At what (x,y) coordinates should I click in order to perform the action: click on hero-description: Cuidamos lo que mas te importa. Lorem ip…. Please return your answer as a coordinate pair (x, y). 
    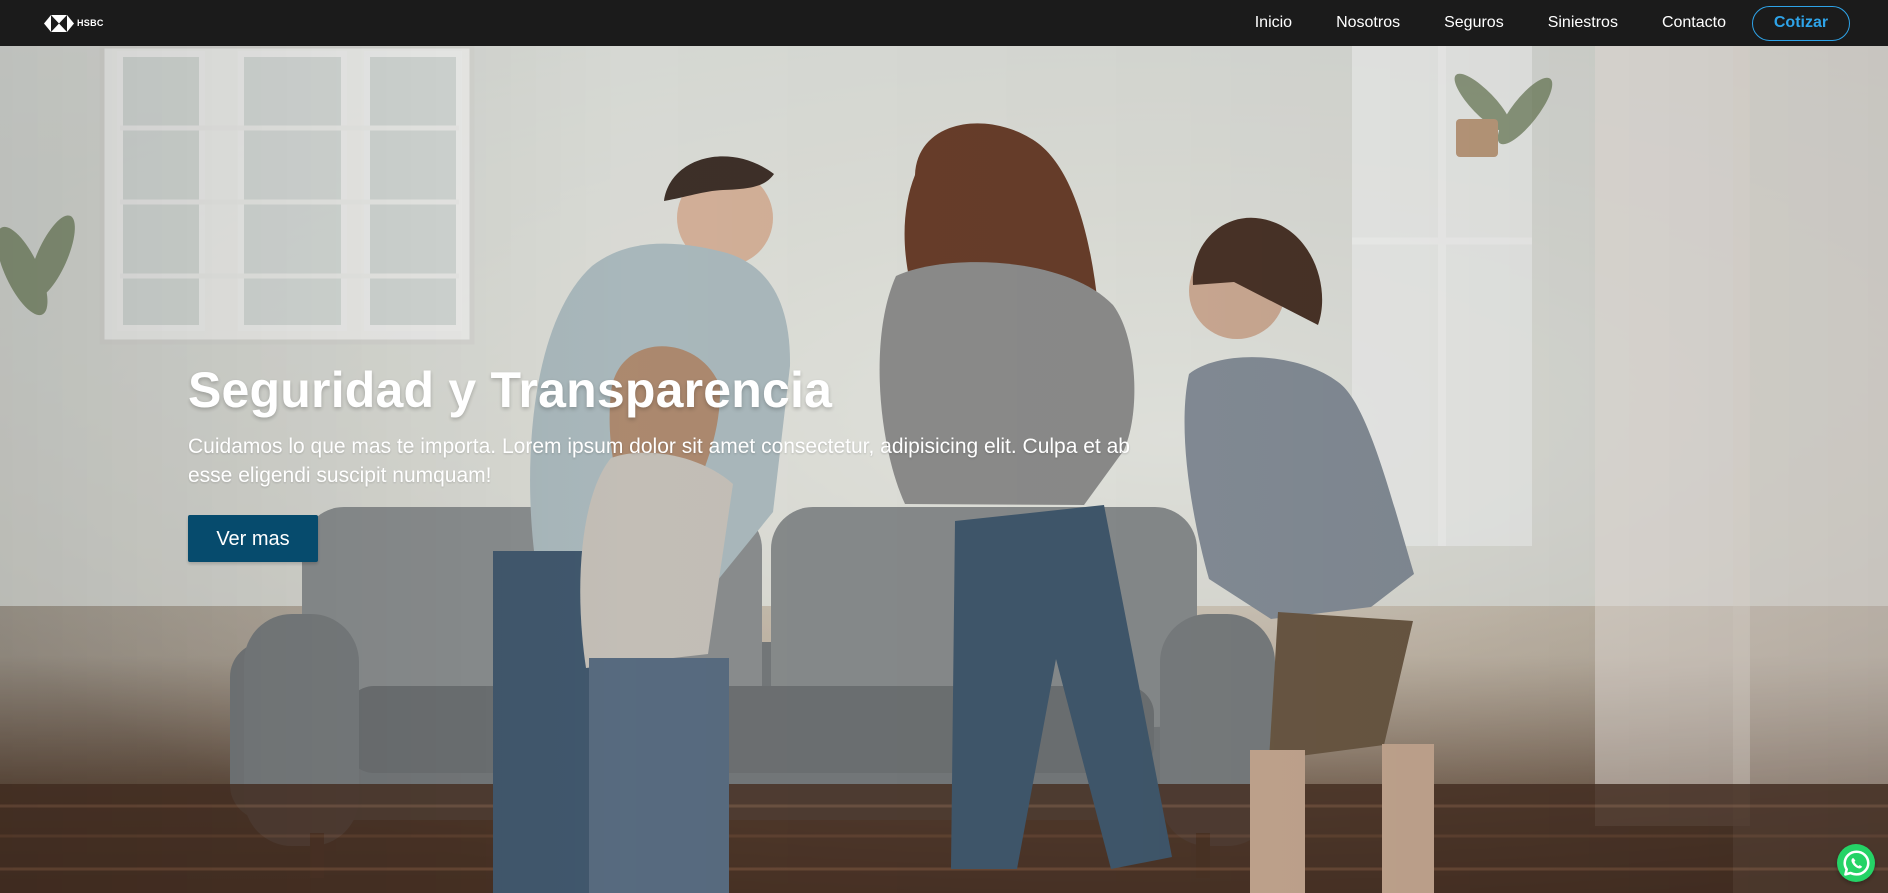
    Looking at the image, I should click on (659, 461).